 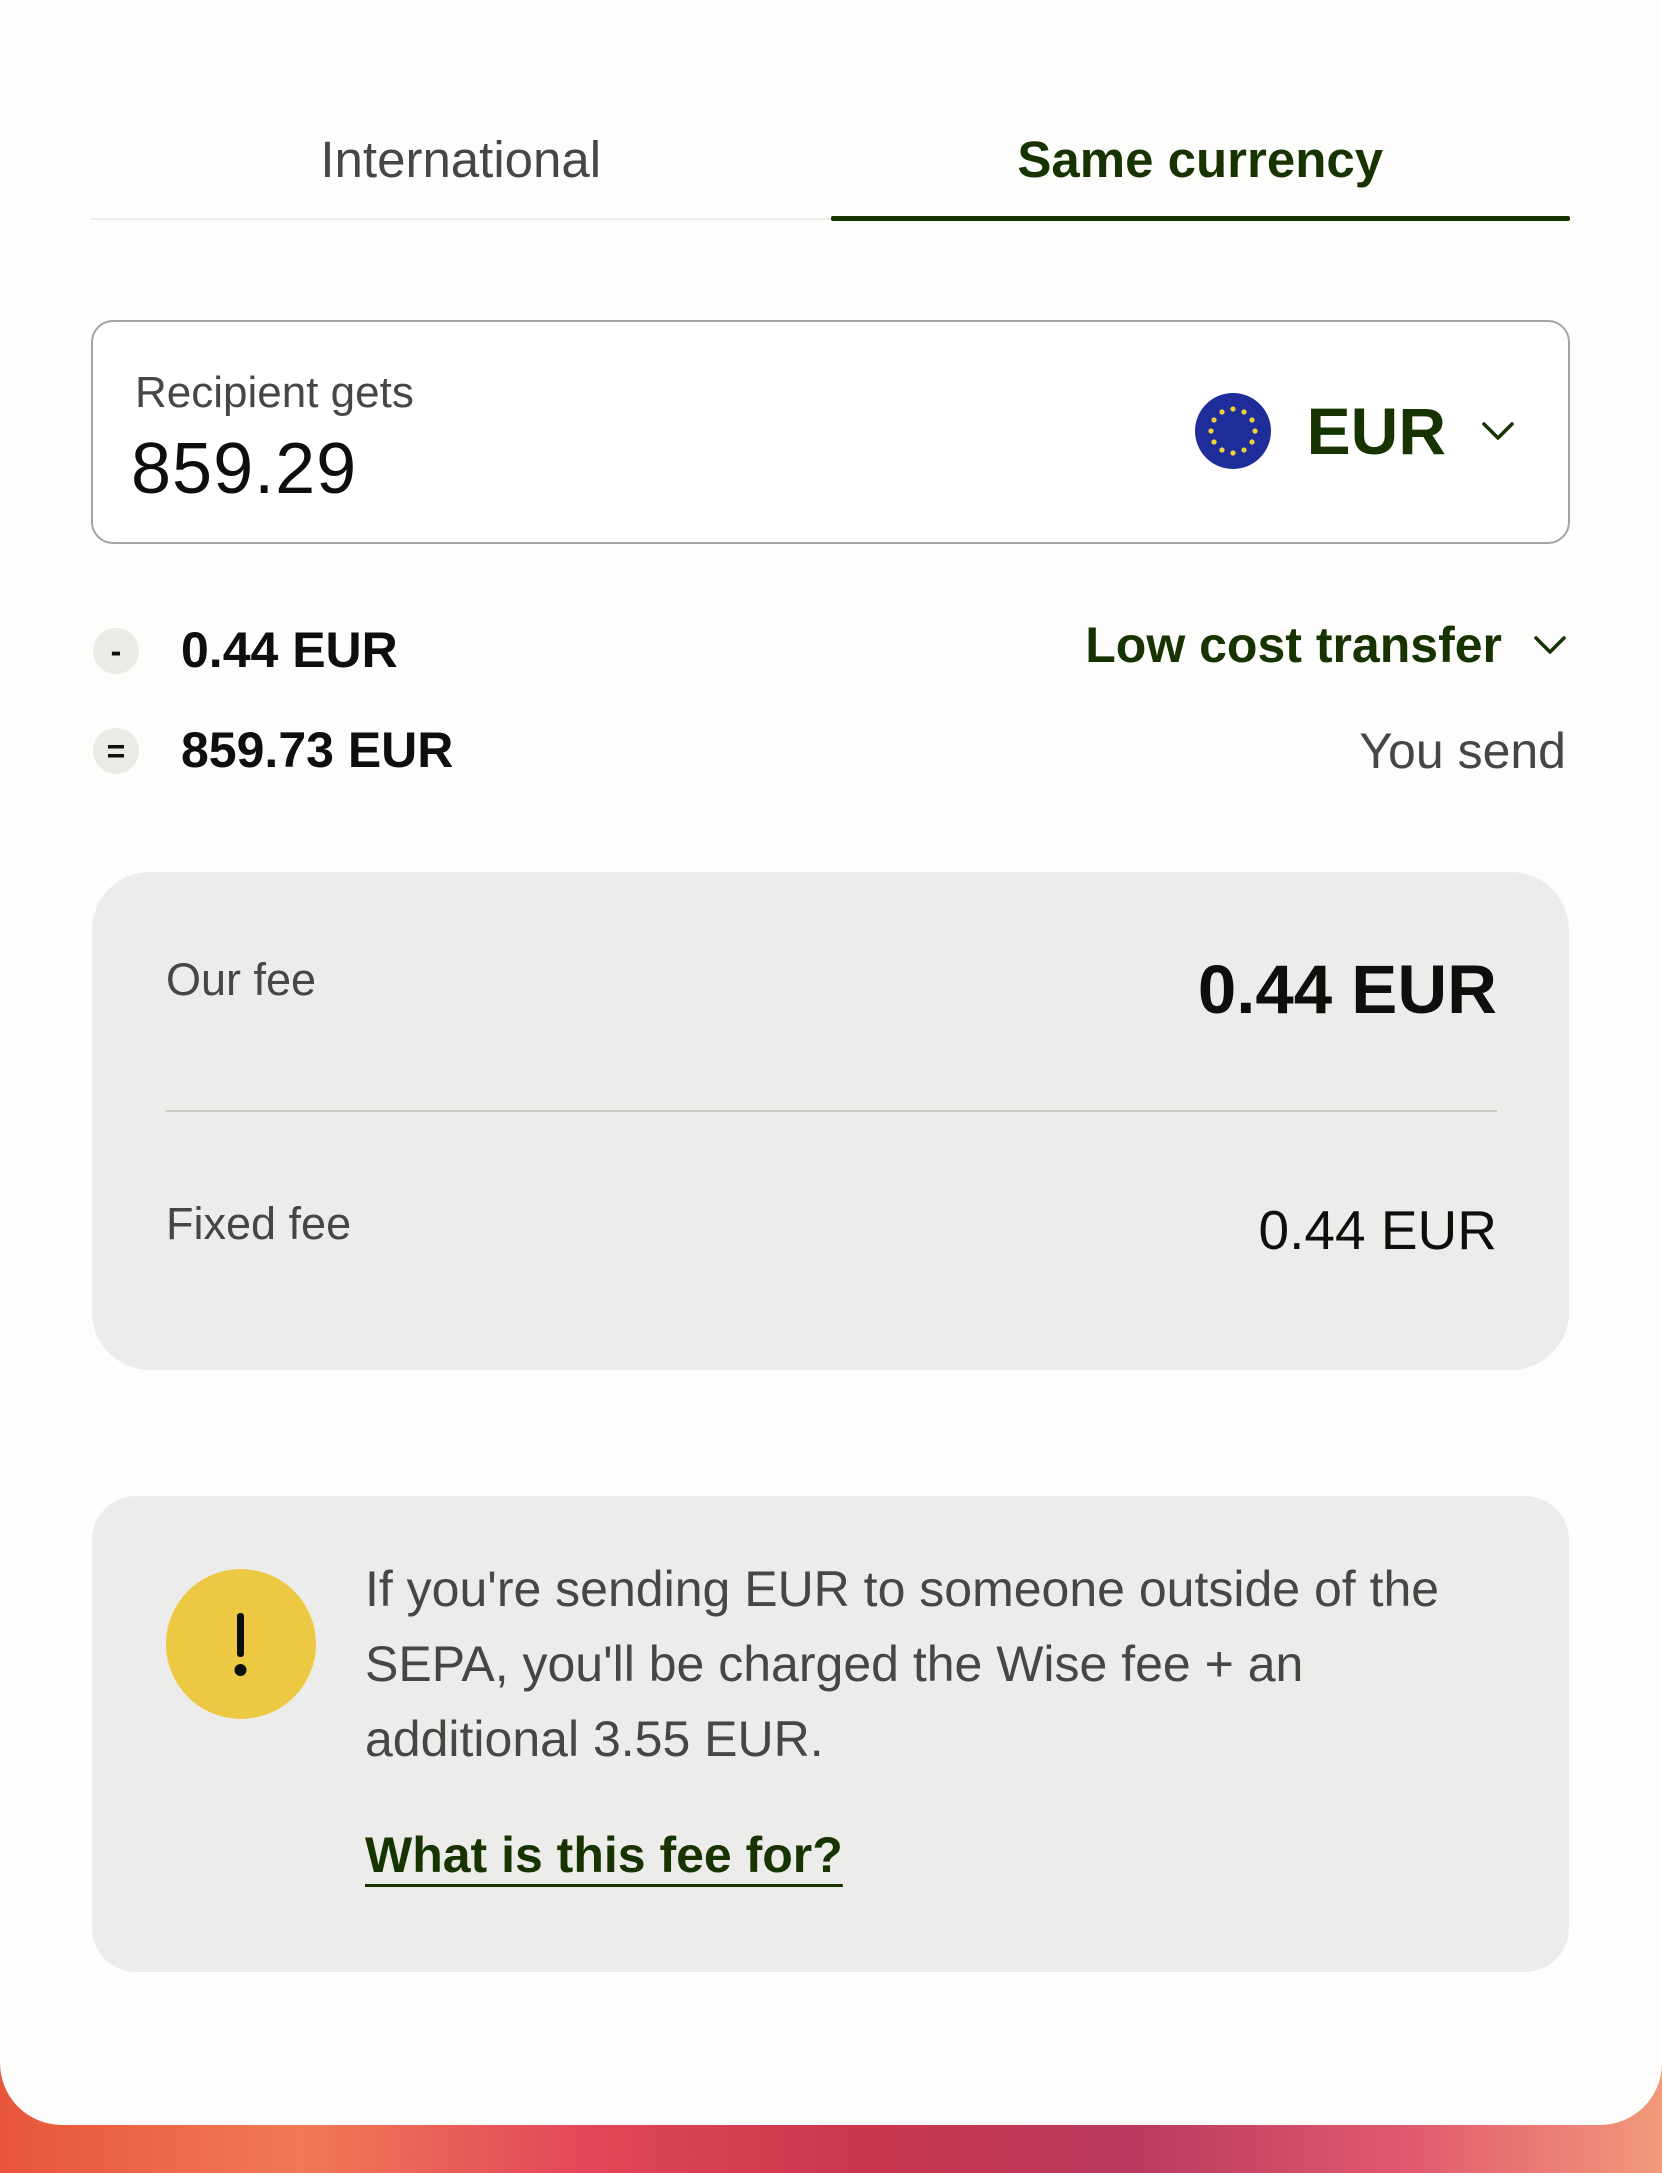 I want to click on fee-row: - 0.44 EUR Low cost transfer, so click(x=830, y=651).